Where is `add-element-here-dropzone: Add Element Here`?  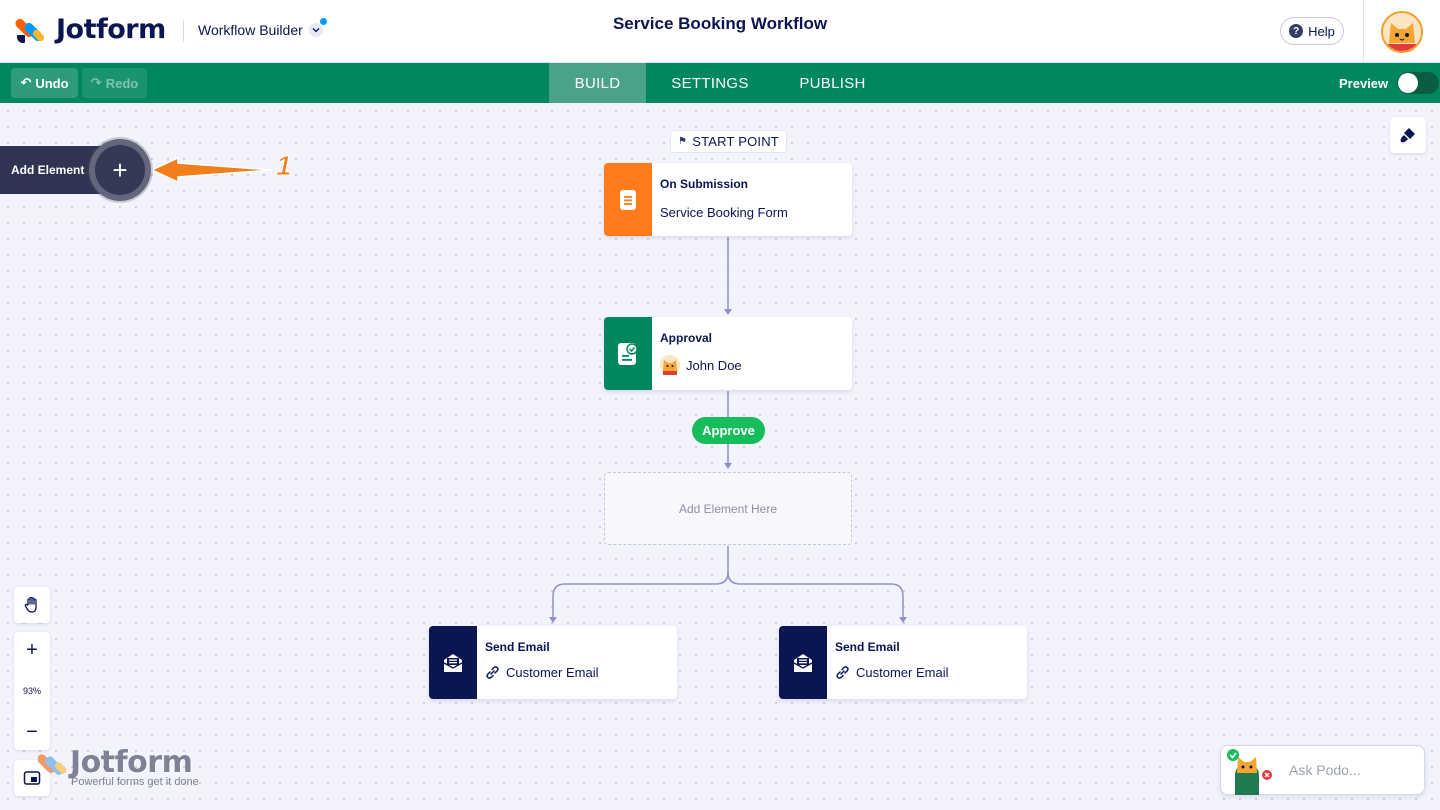 add-element-here-dropzone: Add Element Here is located at coordinates (728, 508).